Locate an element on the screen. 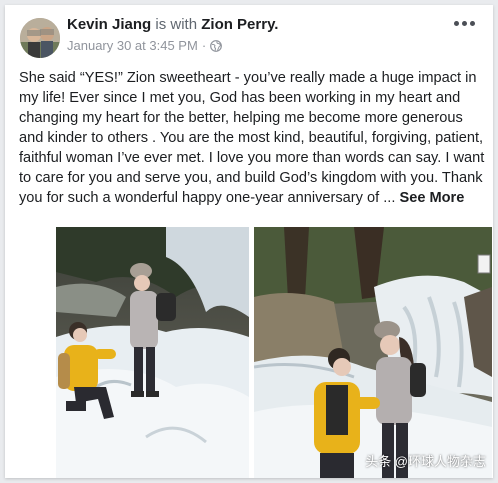 Image resolution: width=498 pixels, height=483 pixels. post-header-title: Kevin Jiang is with Zion Perry. is located at coordinates (172, 24).